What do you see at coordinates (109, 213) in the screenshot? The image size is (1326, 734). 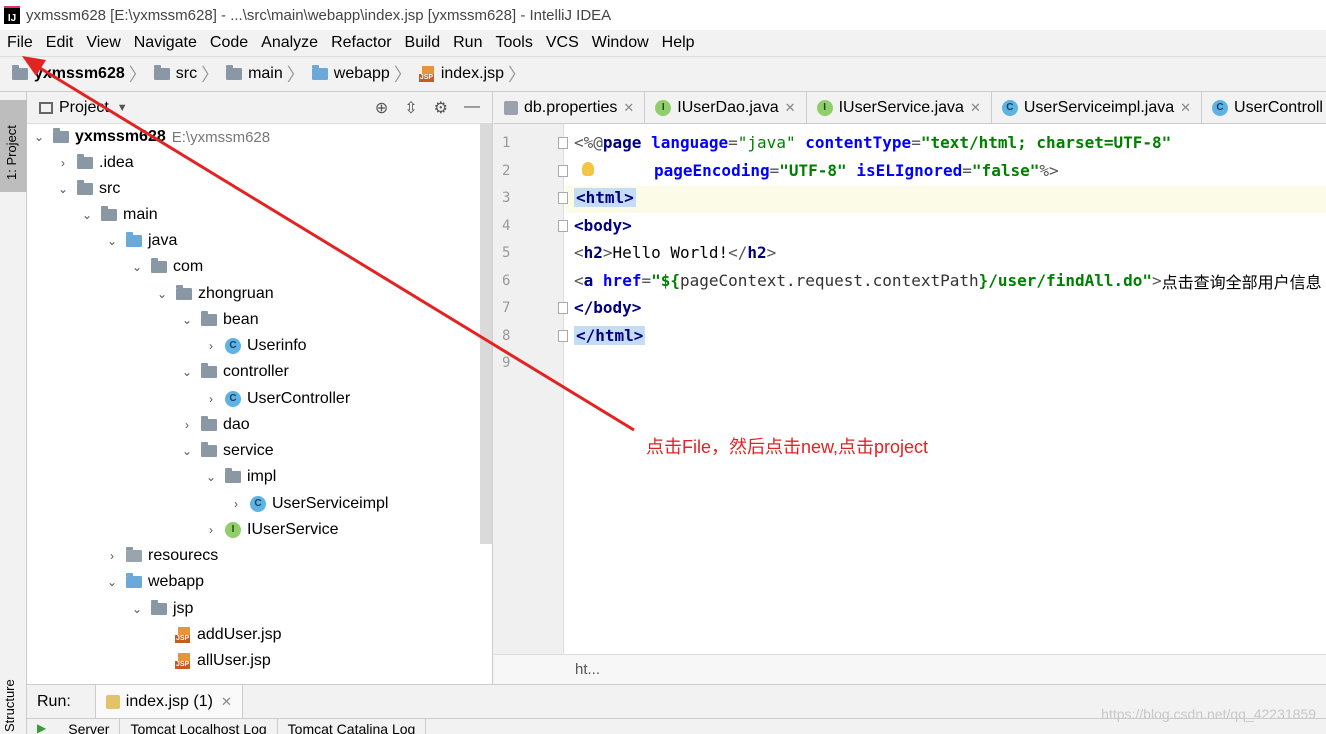 I see `folder-icon` at bounding box center [109, 213].